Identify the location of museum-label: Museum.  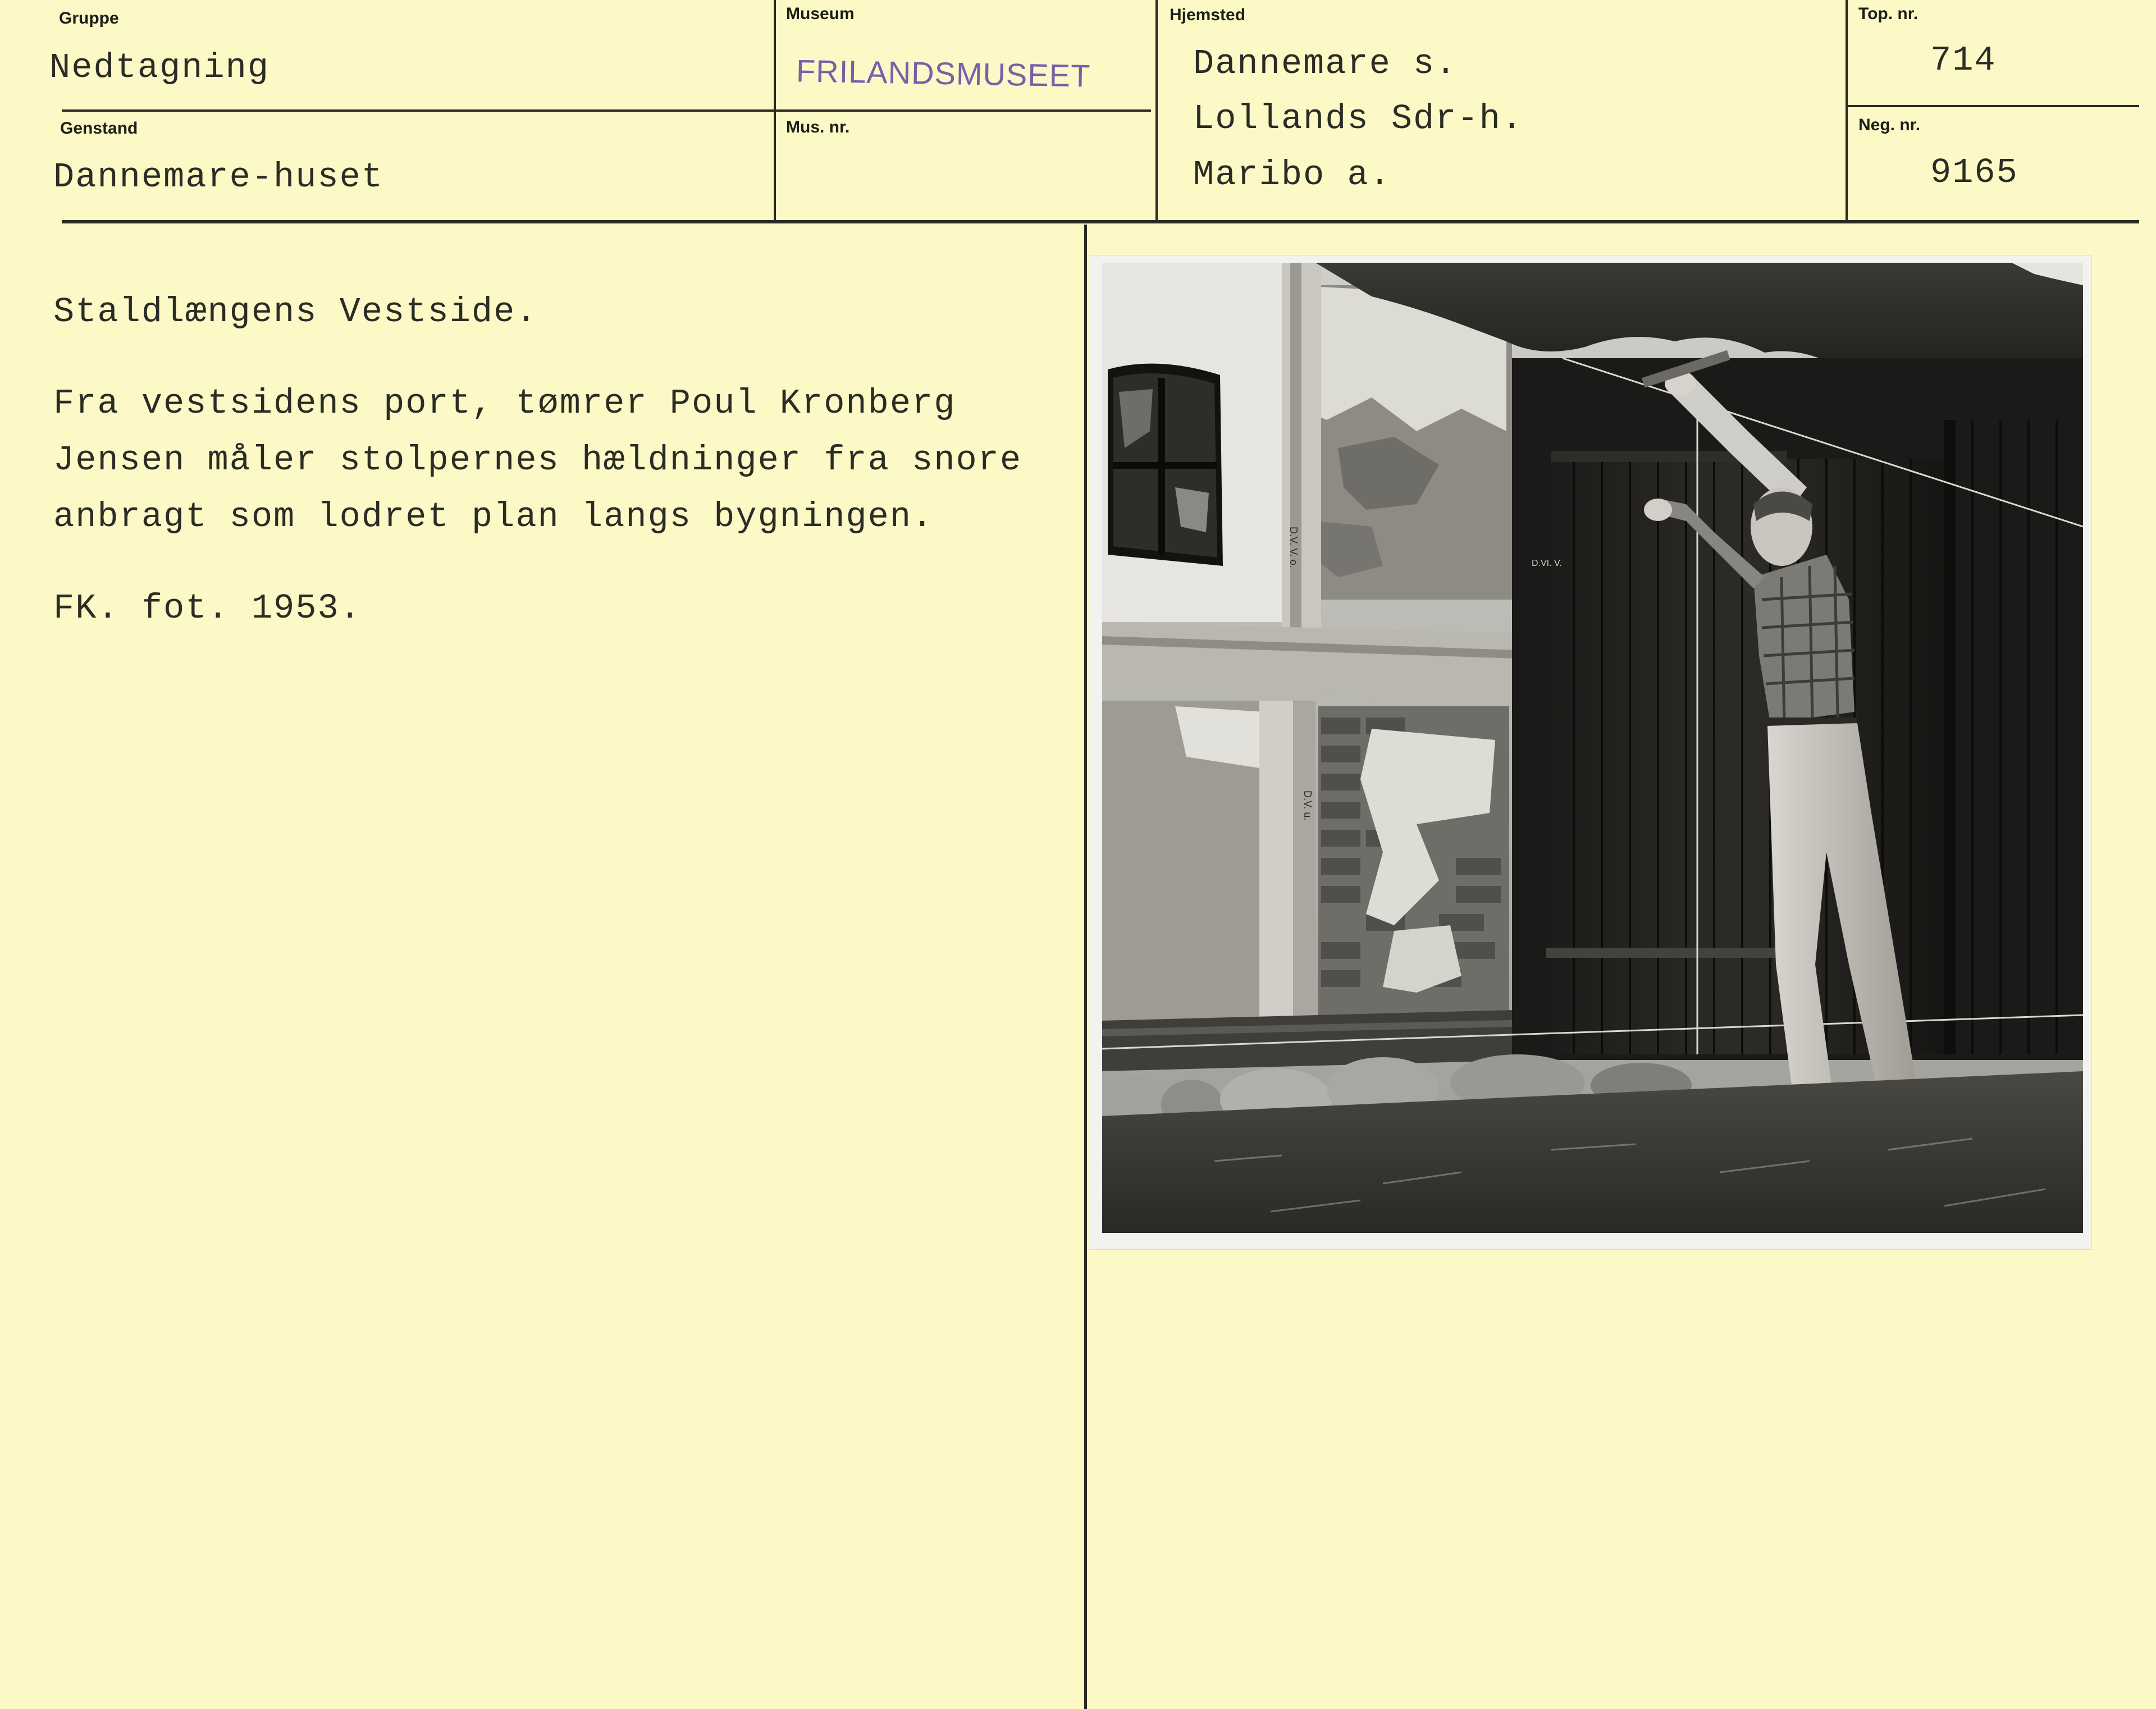
(820, 13).